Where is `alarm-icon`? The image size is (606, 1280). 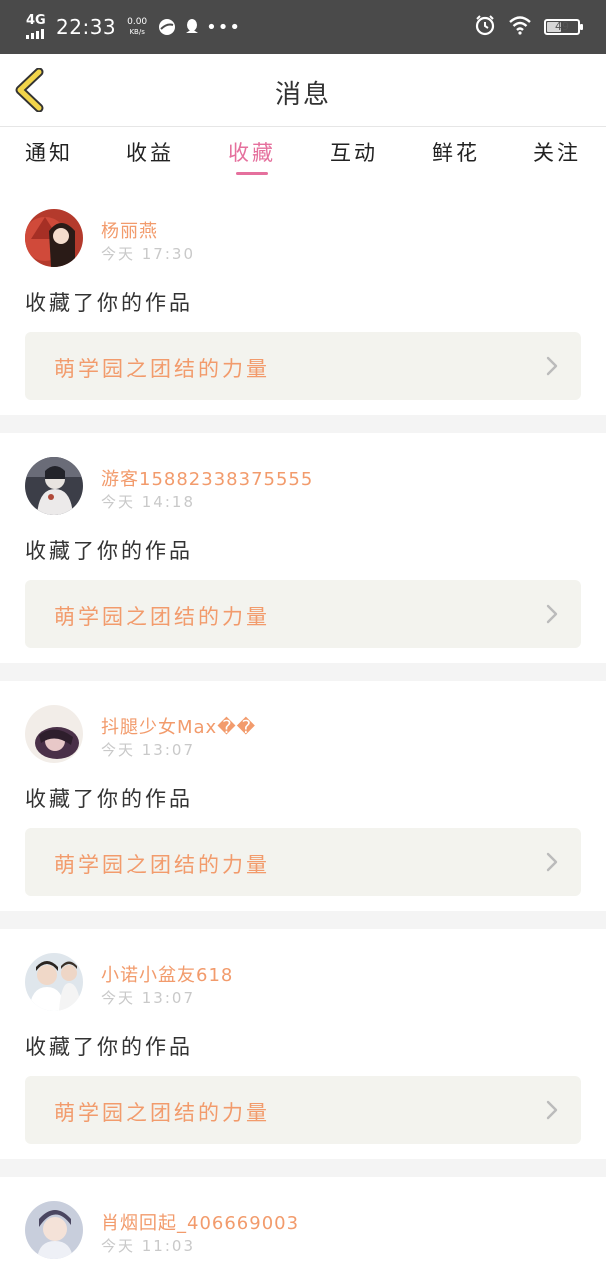 alarm-icon is located at coordinates (485, 27).